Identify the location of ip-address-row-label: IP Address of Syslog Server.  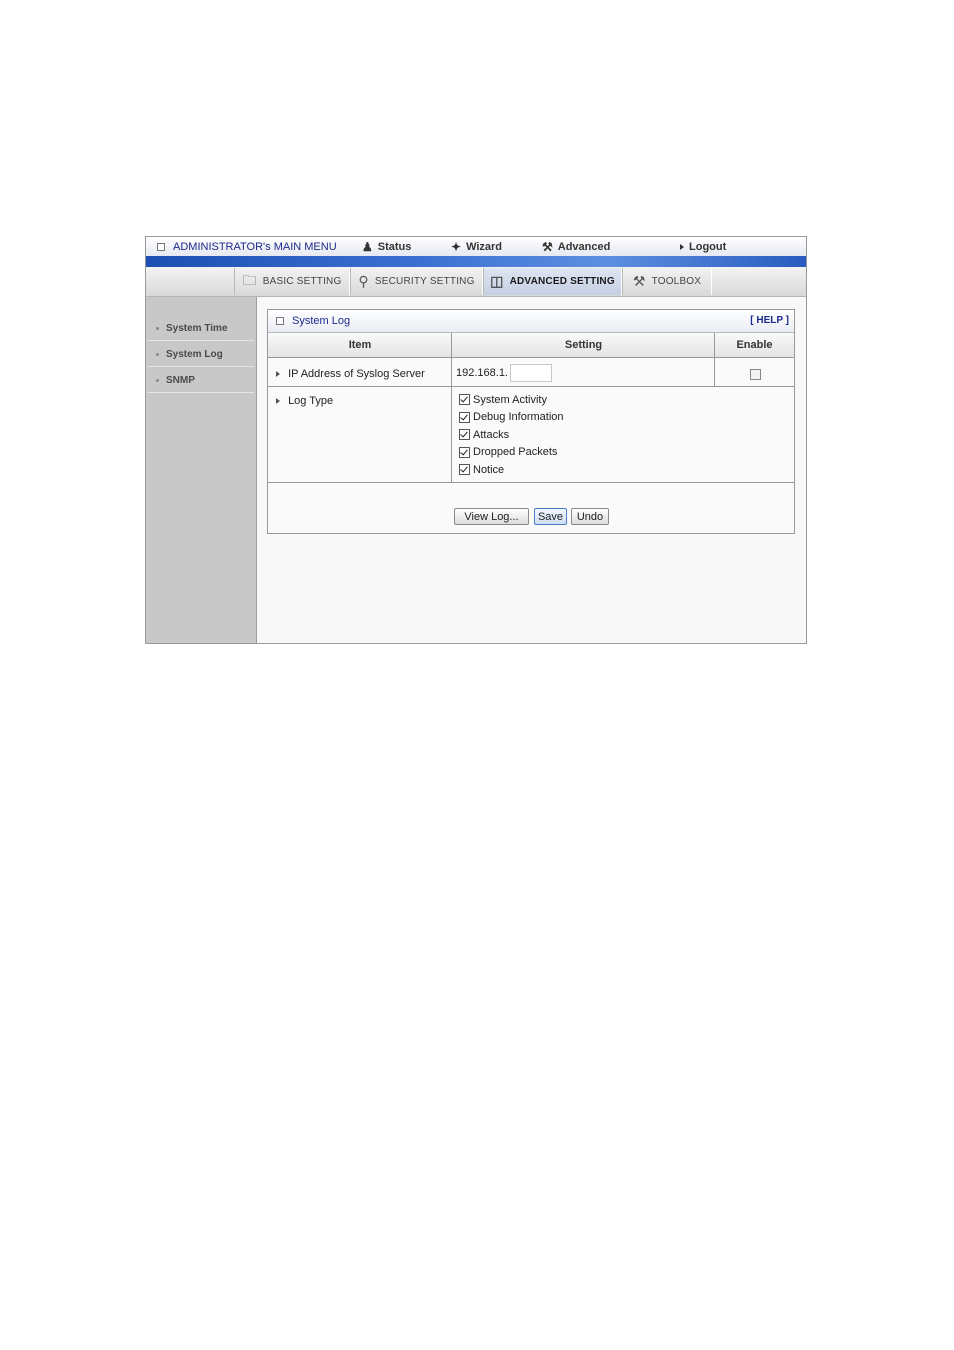
(363, 374).